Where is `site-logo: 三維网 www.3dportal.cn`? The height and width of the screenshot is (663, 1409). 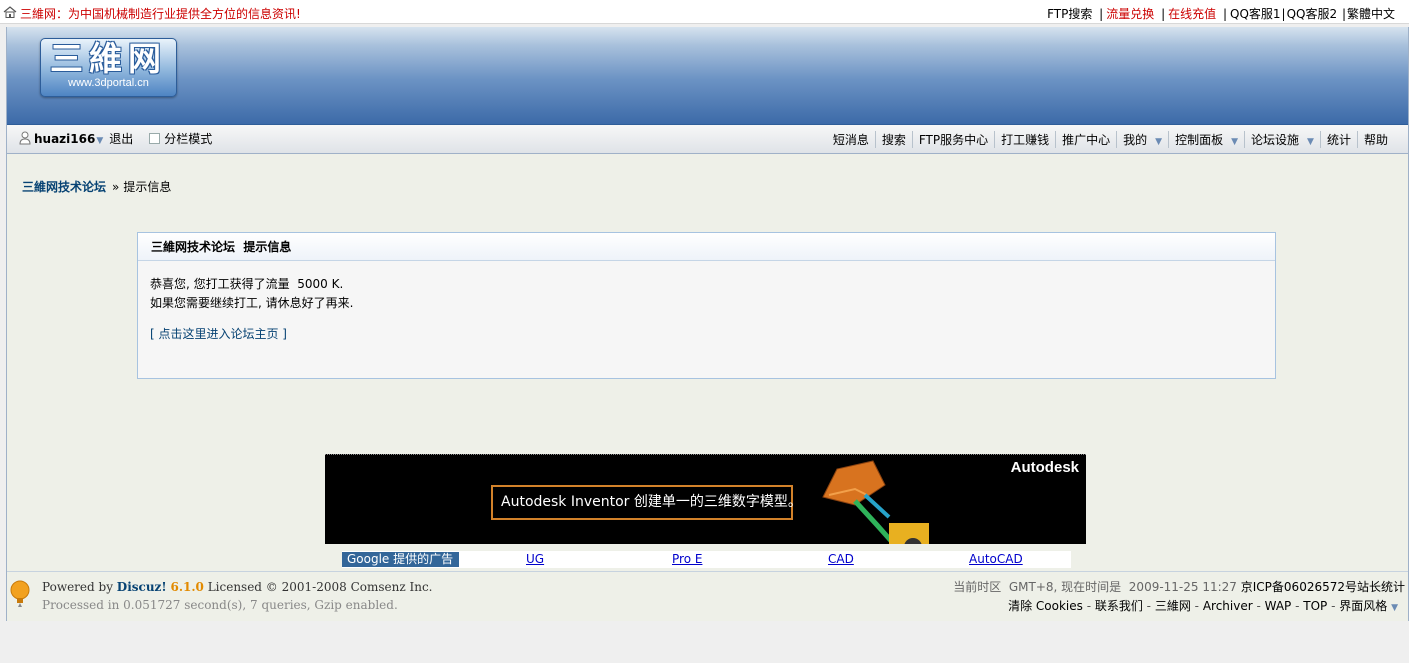
site-logo: 三維网 www.3dportal.cn is located at coordinates (108, 67).